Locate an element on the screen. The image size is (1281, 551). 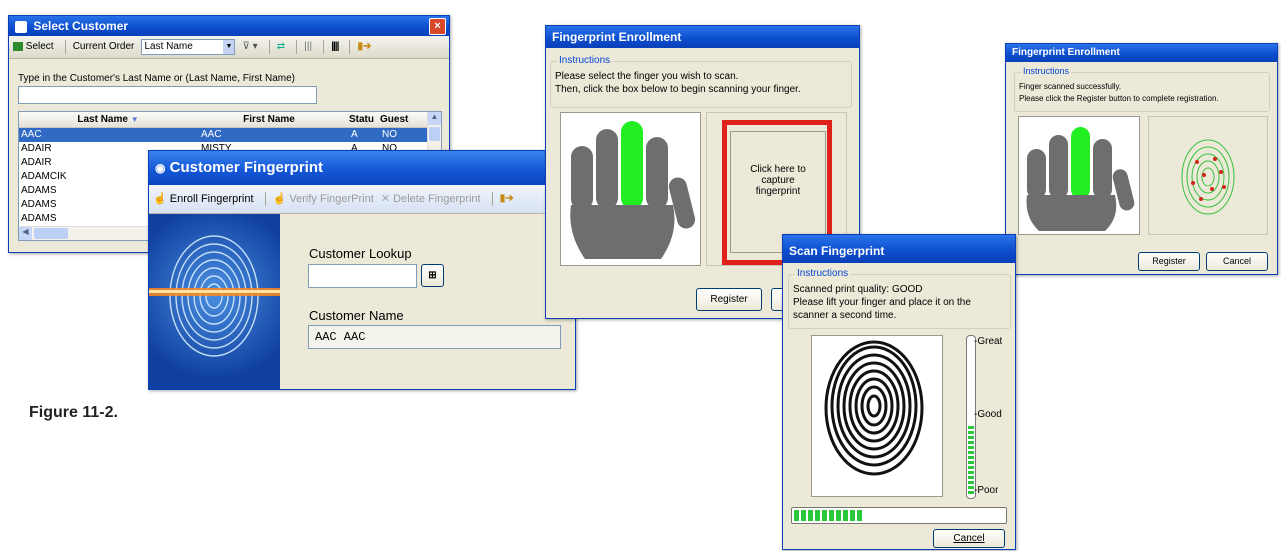
close-button: × is located at coordinates (437, 26).